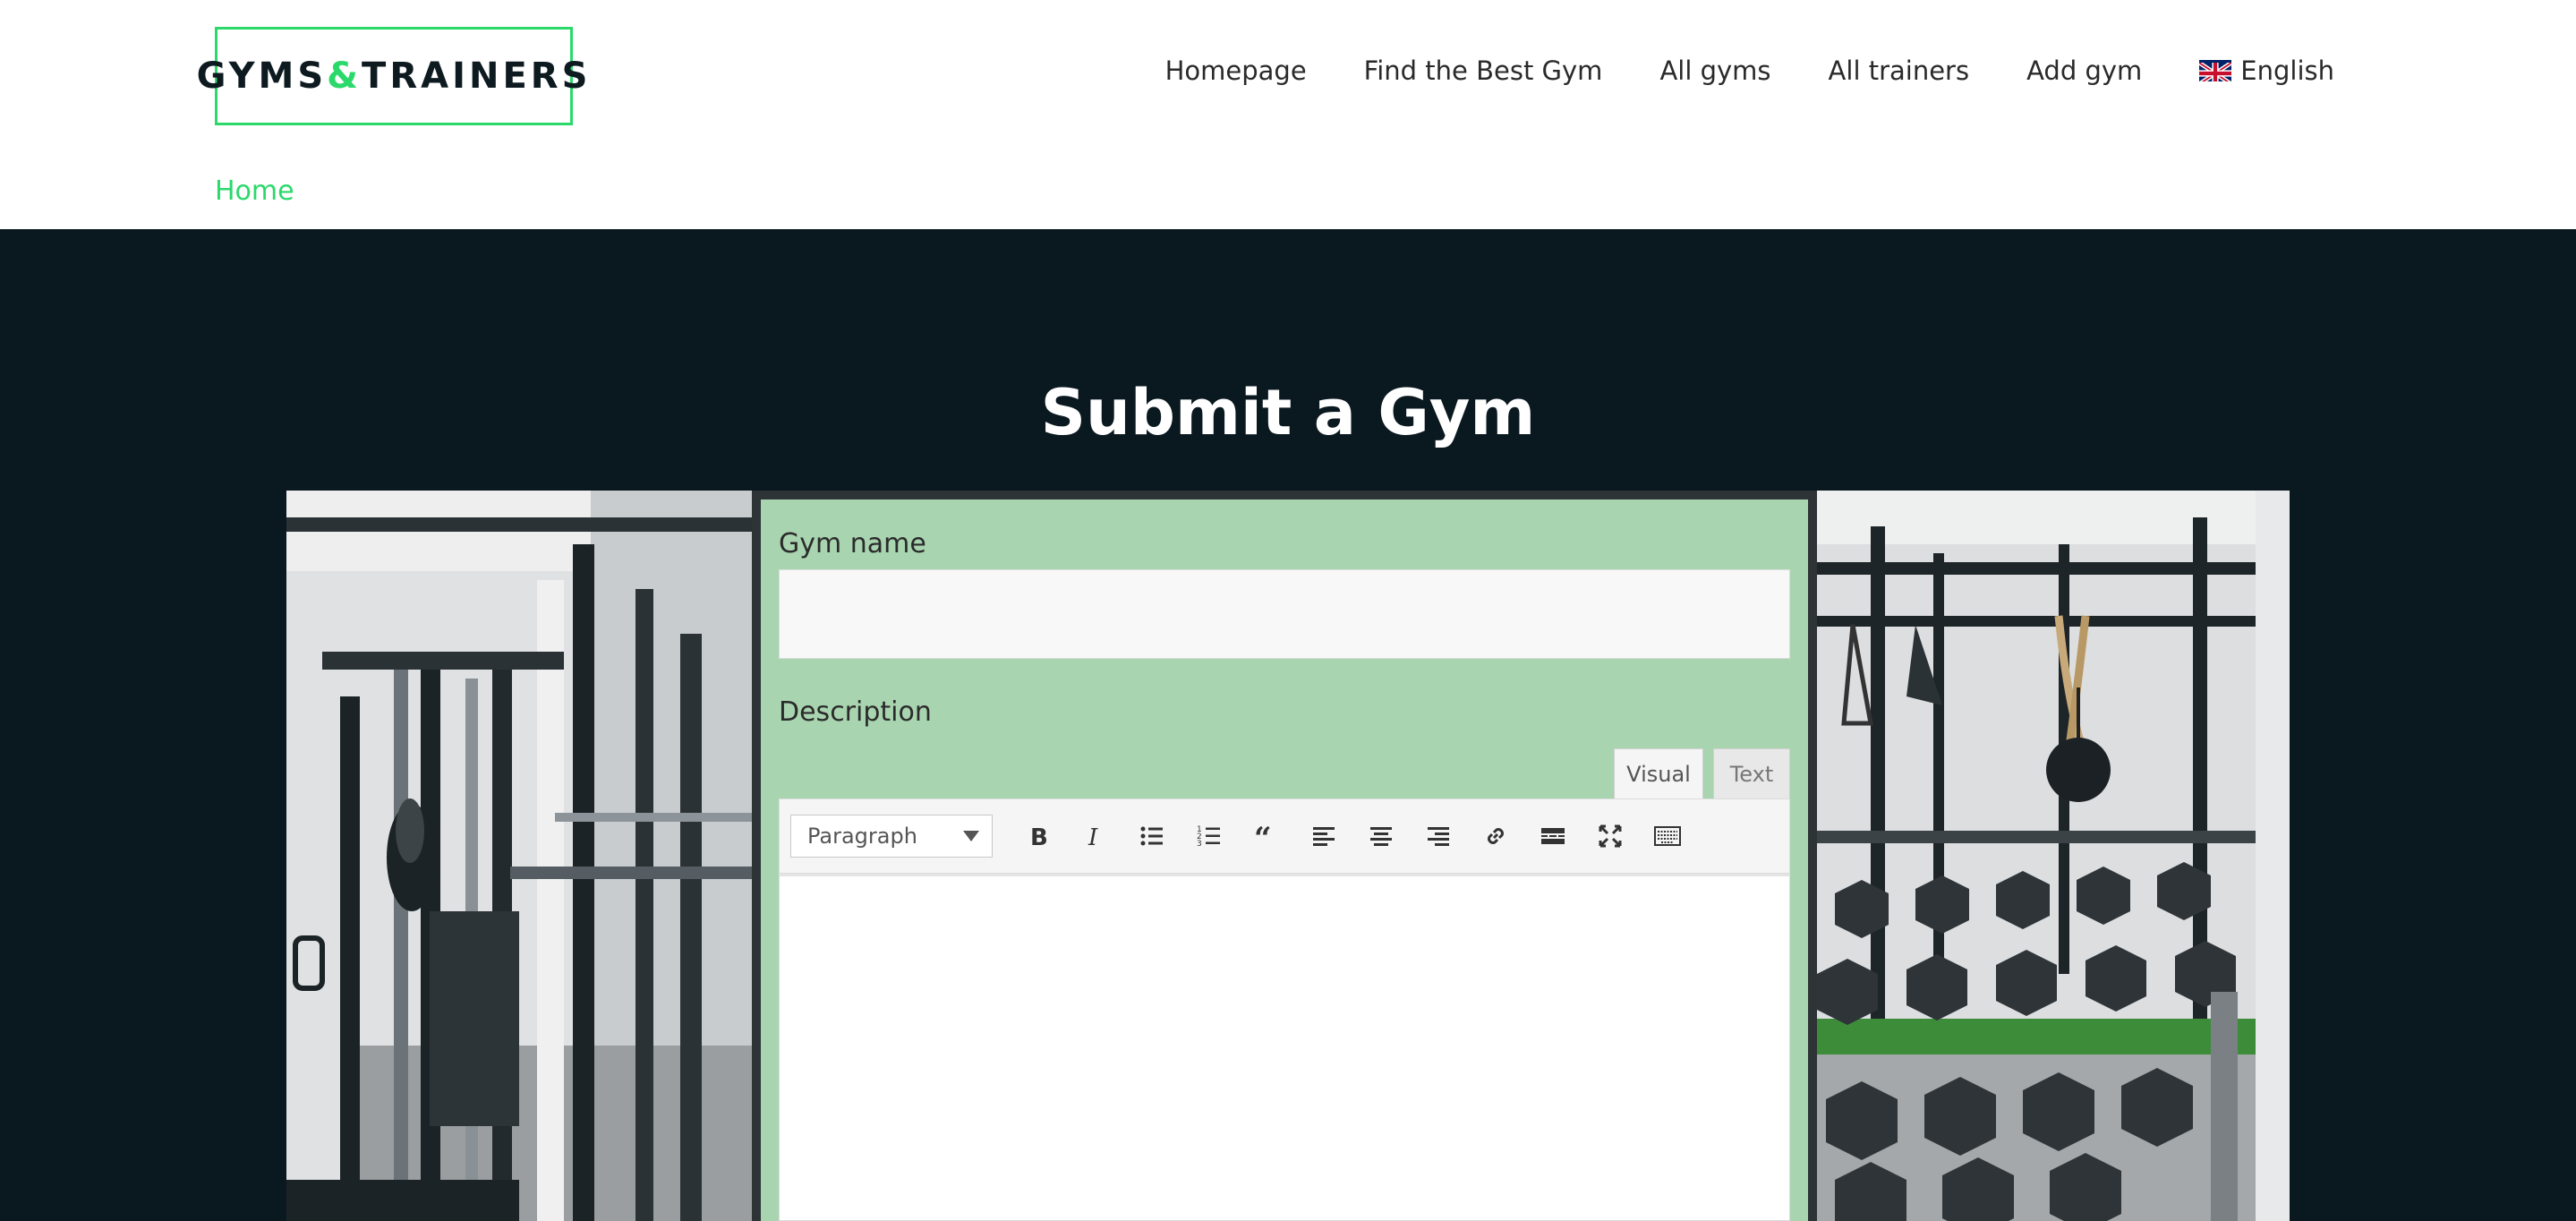  I want to click on insert-link-button, so click(1495, 836).